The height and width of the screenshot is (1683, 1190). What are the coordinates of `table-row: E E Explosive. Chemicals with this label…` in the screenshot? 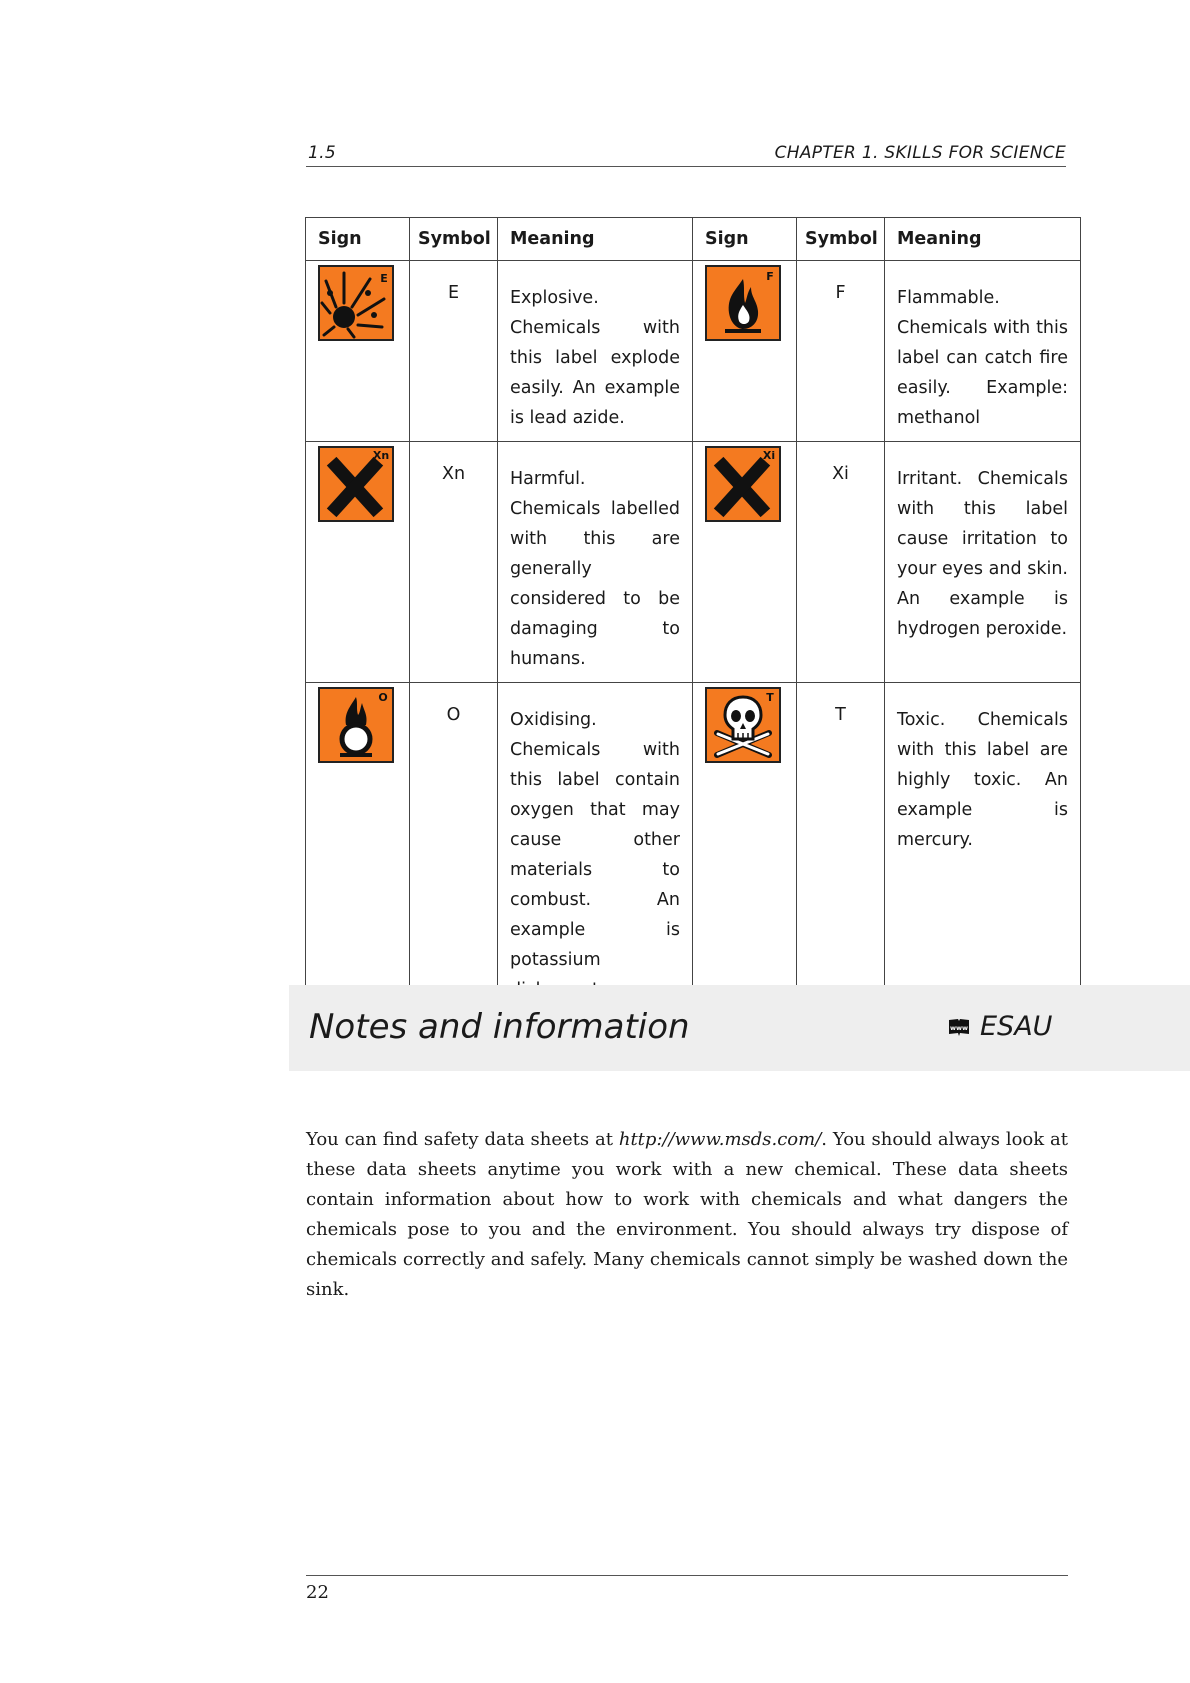 It's located at (693, 351).